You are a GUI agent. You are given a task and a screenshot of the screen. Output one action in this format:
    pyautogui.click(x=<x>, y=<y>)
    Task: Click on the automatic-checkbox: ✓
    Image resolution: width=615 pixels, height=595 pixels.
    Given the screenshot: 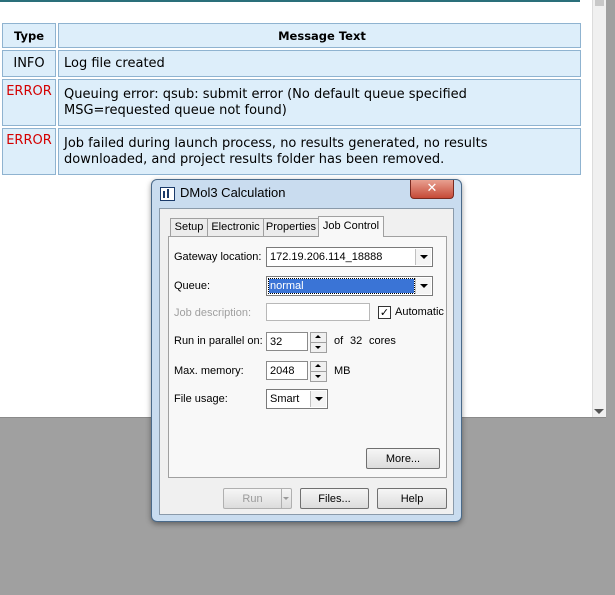 What is the action you would take?
    pyautogui.click(x=384, y=312)
    